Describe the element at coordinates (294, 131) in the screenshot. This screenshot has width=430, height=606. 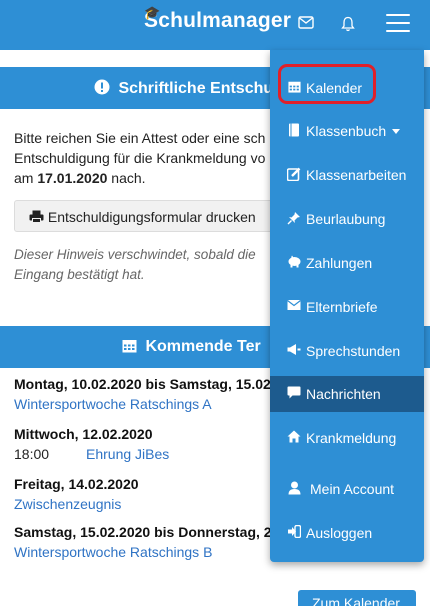
I see `book-icon` at that location.